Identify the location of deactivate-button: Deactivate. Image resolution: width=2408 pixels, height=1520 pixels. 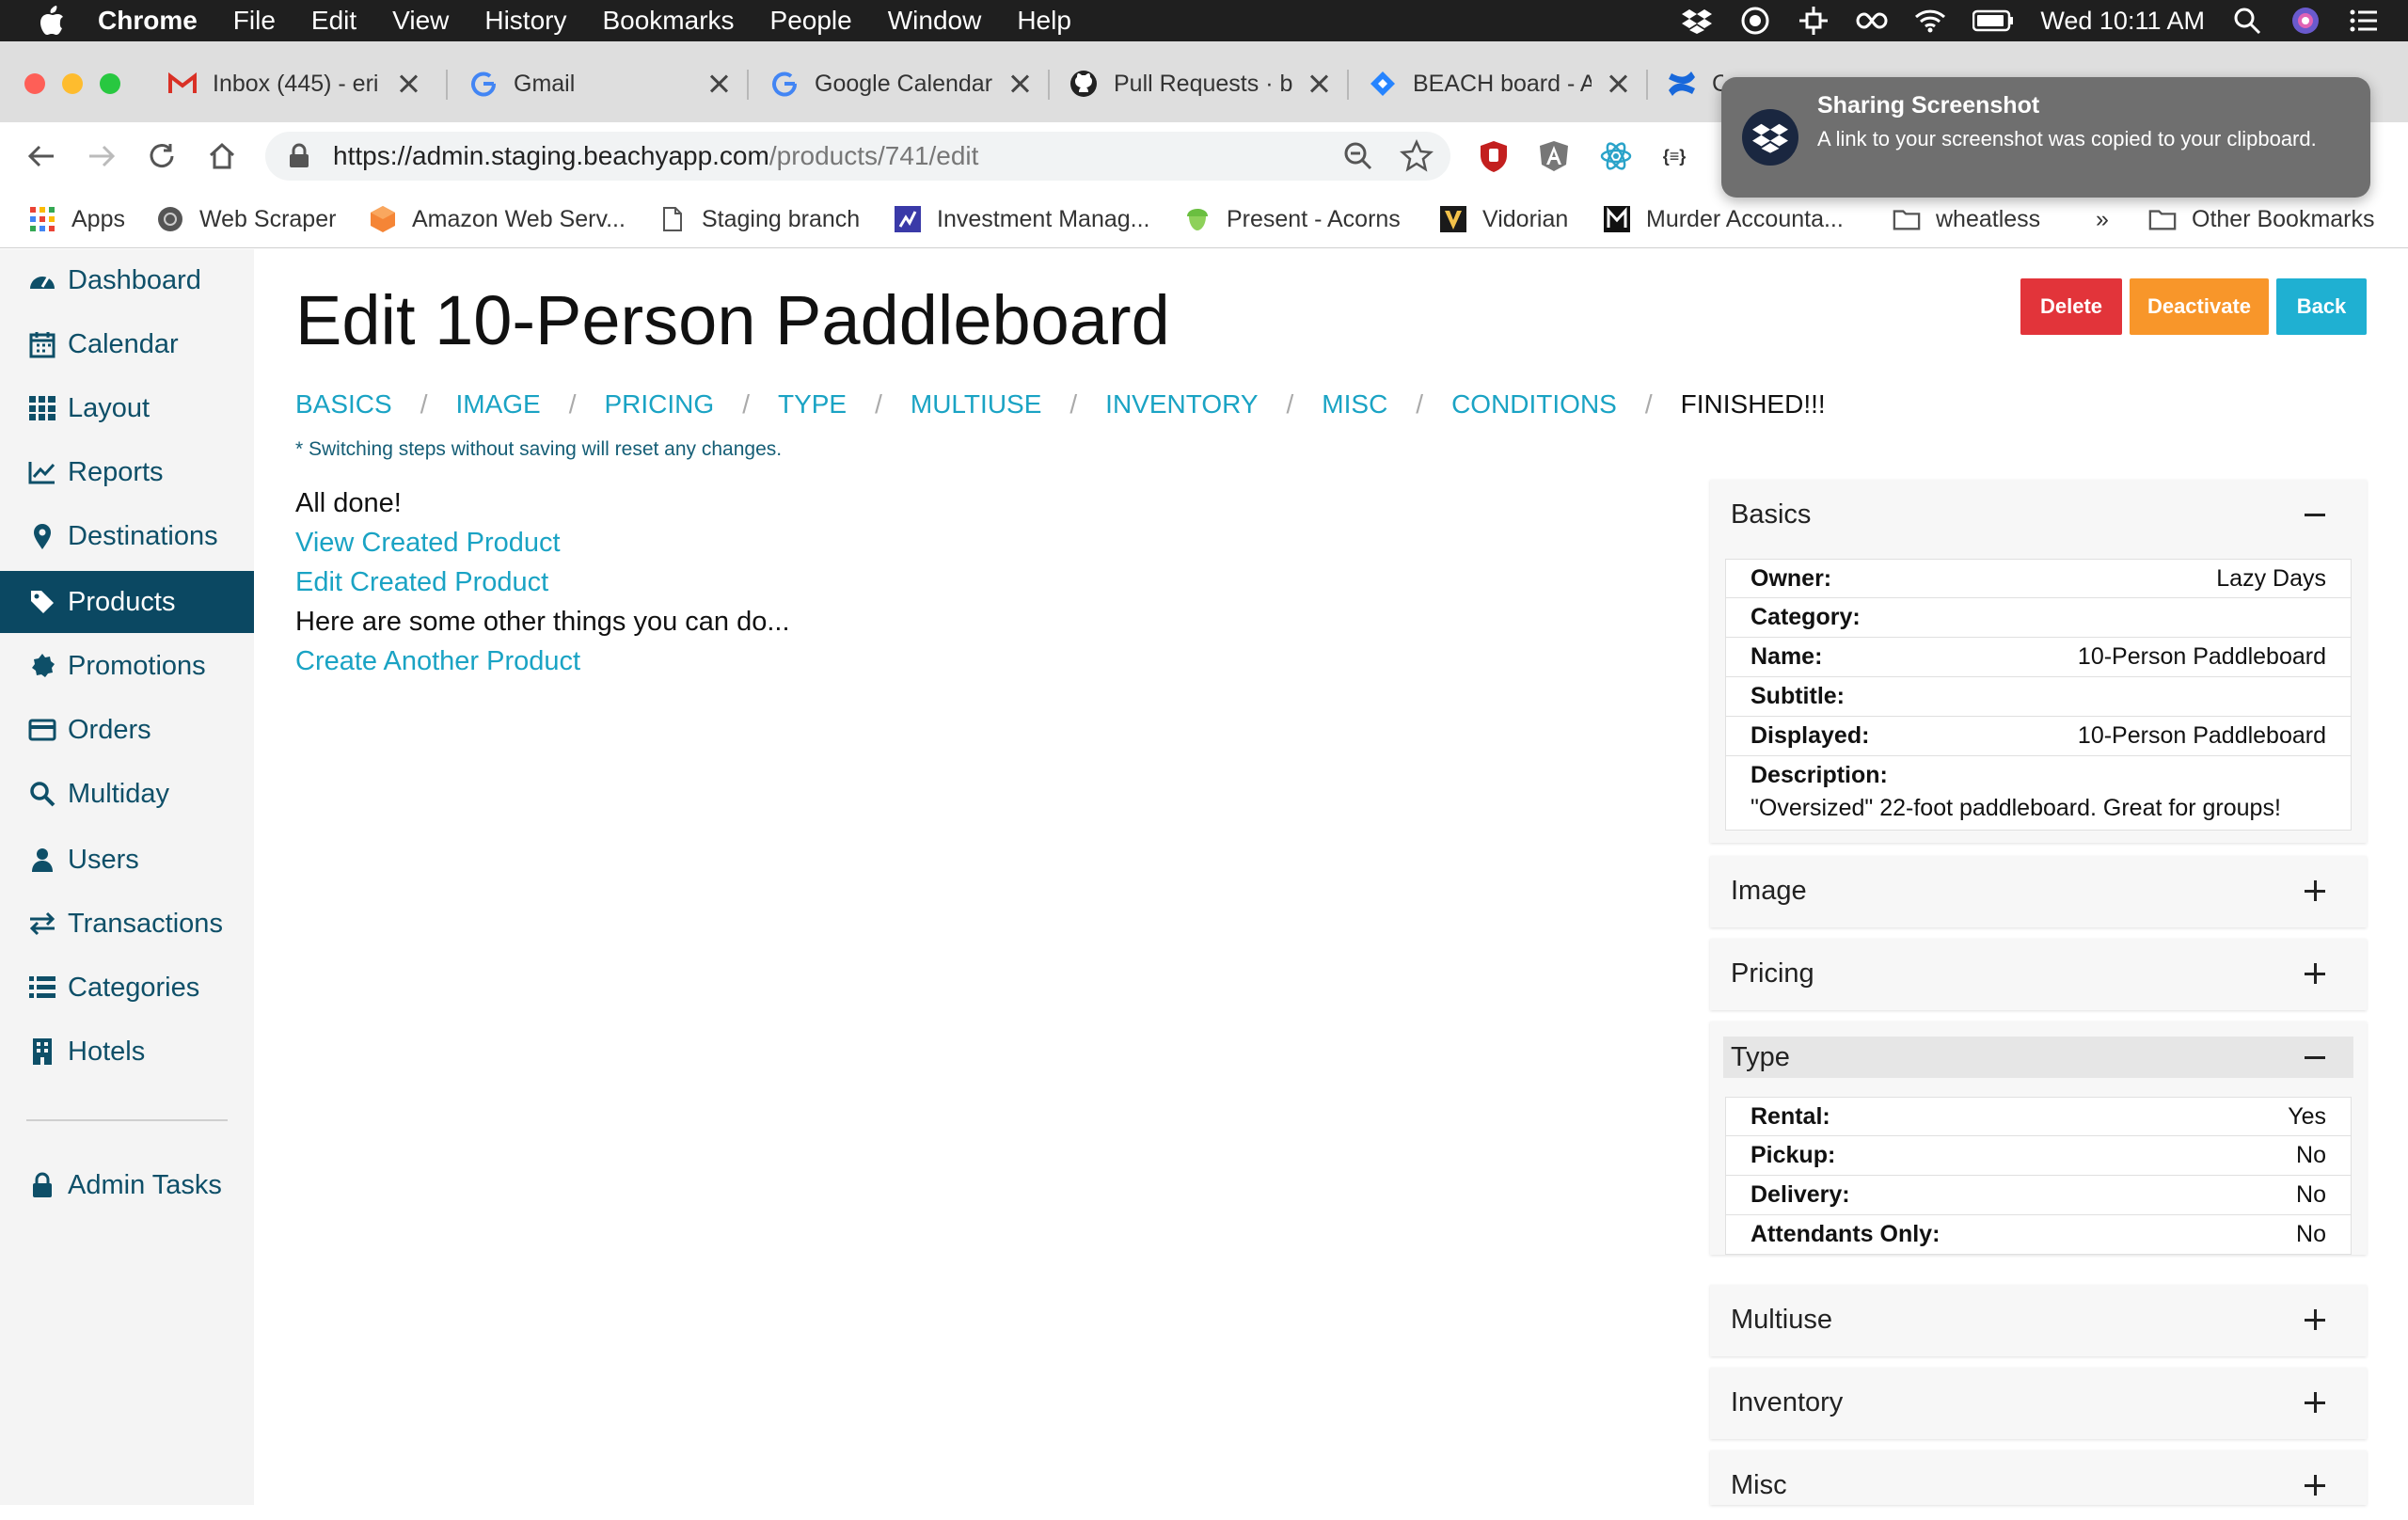
(2200, 306).